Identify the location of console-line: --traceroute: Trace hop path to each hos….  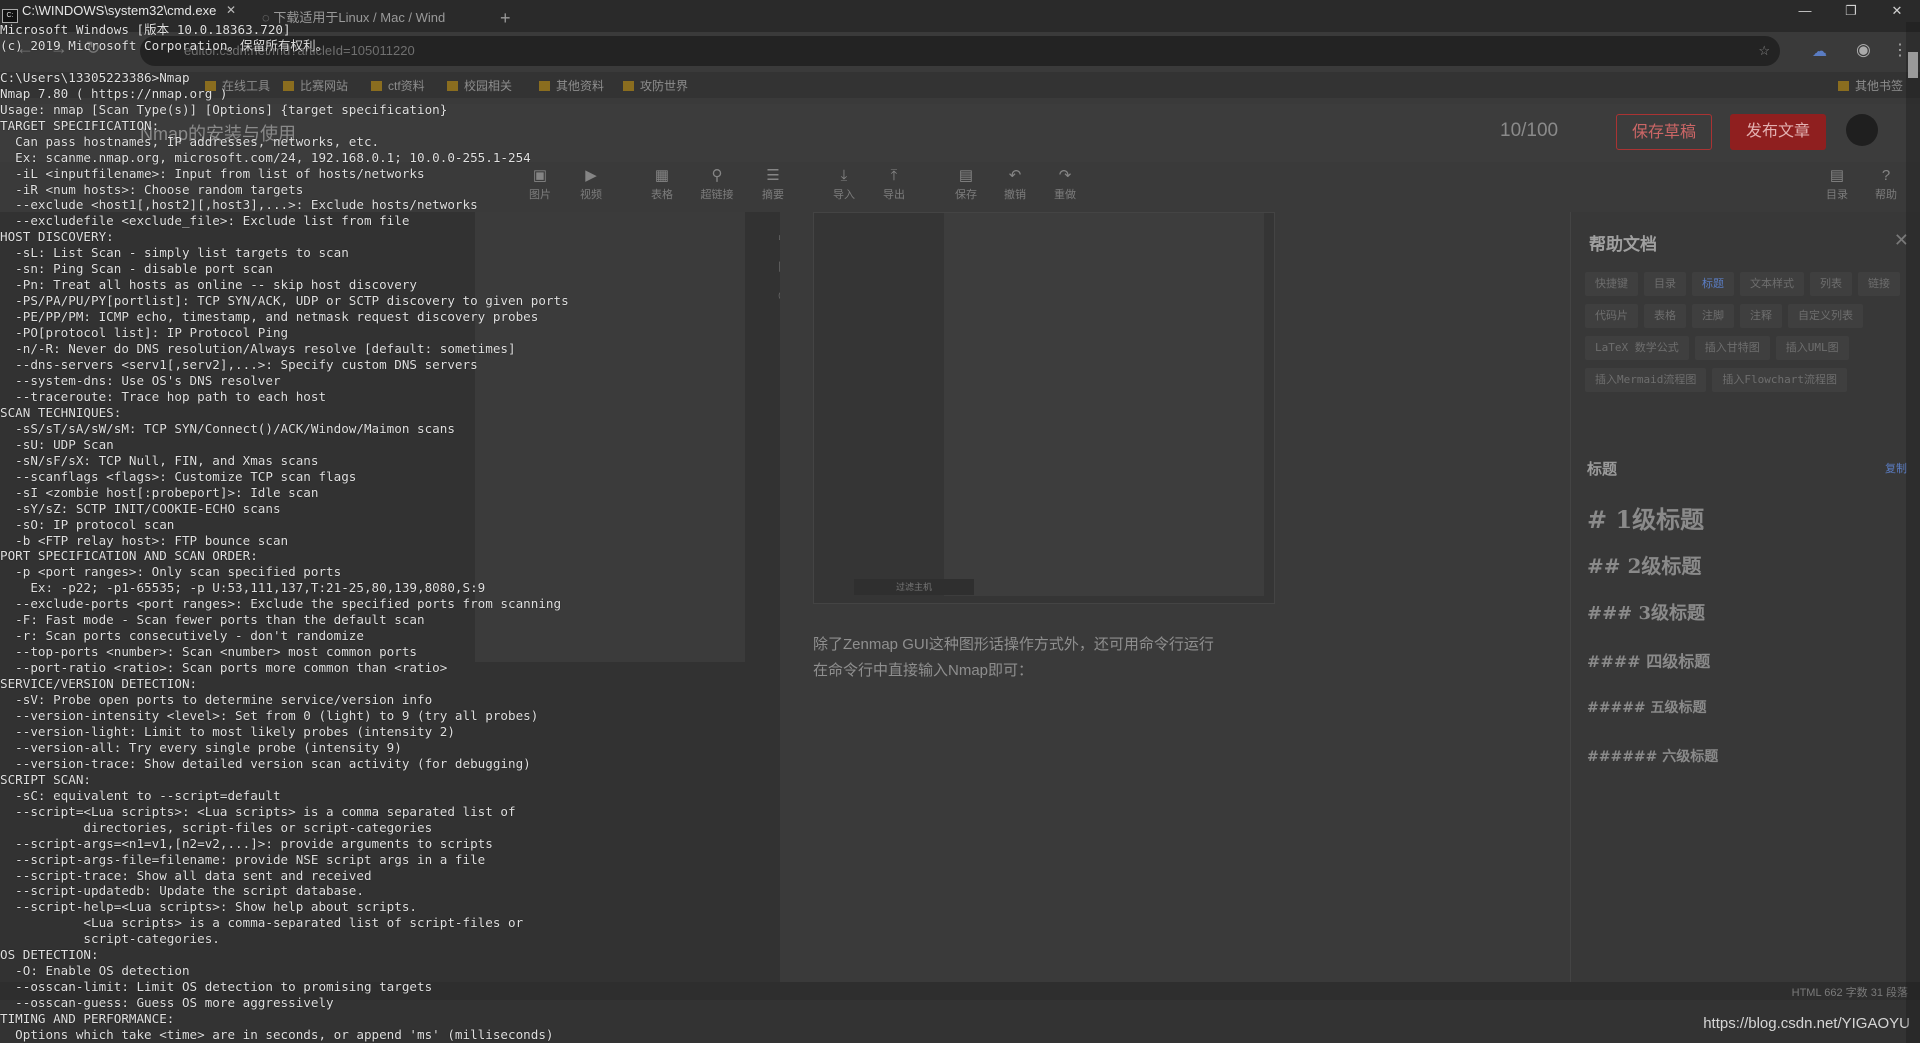
(163, 396).